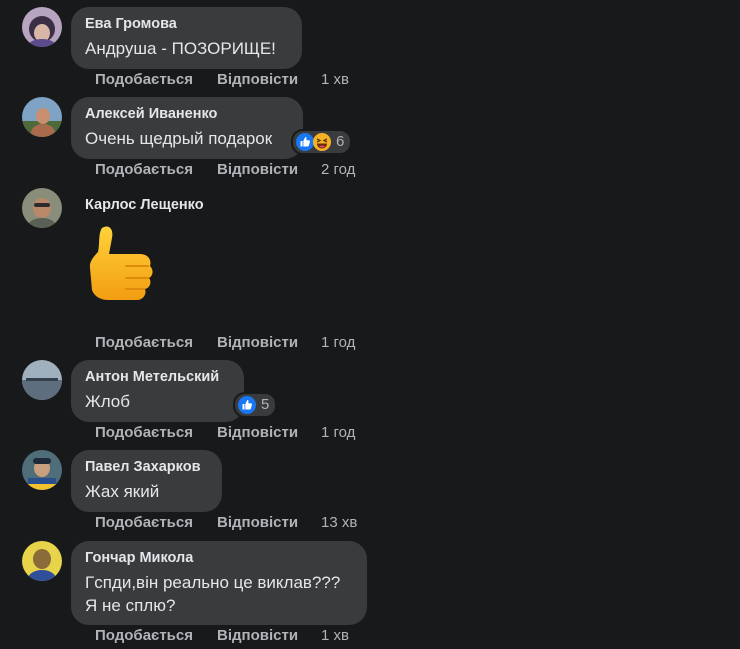 The width and height of the screenshot is (740, 649). I want to click on author-name: Алексей Иваненко, so click(187, 114).